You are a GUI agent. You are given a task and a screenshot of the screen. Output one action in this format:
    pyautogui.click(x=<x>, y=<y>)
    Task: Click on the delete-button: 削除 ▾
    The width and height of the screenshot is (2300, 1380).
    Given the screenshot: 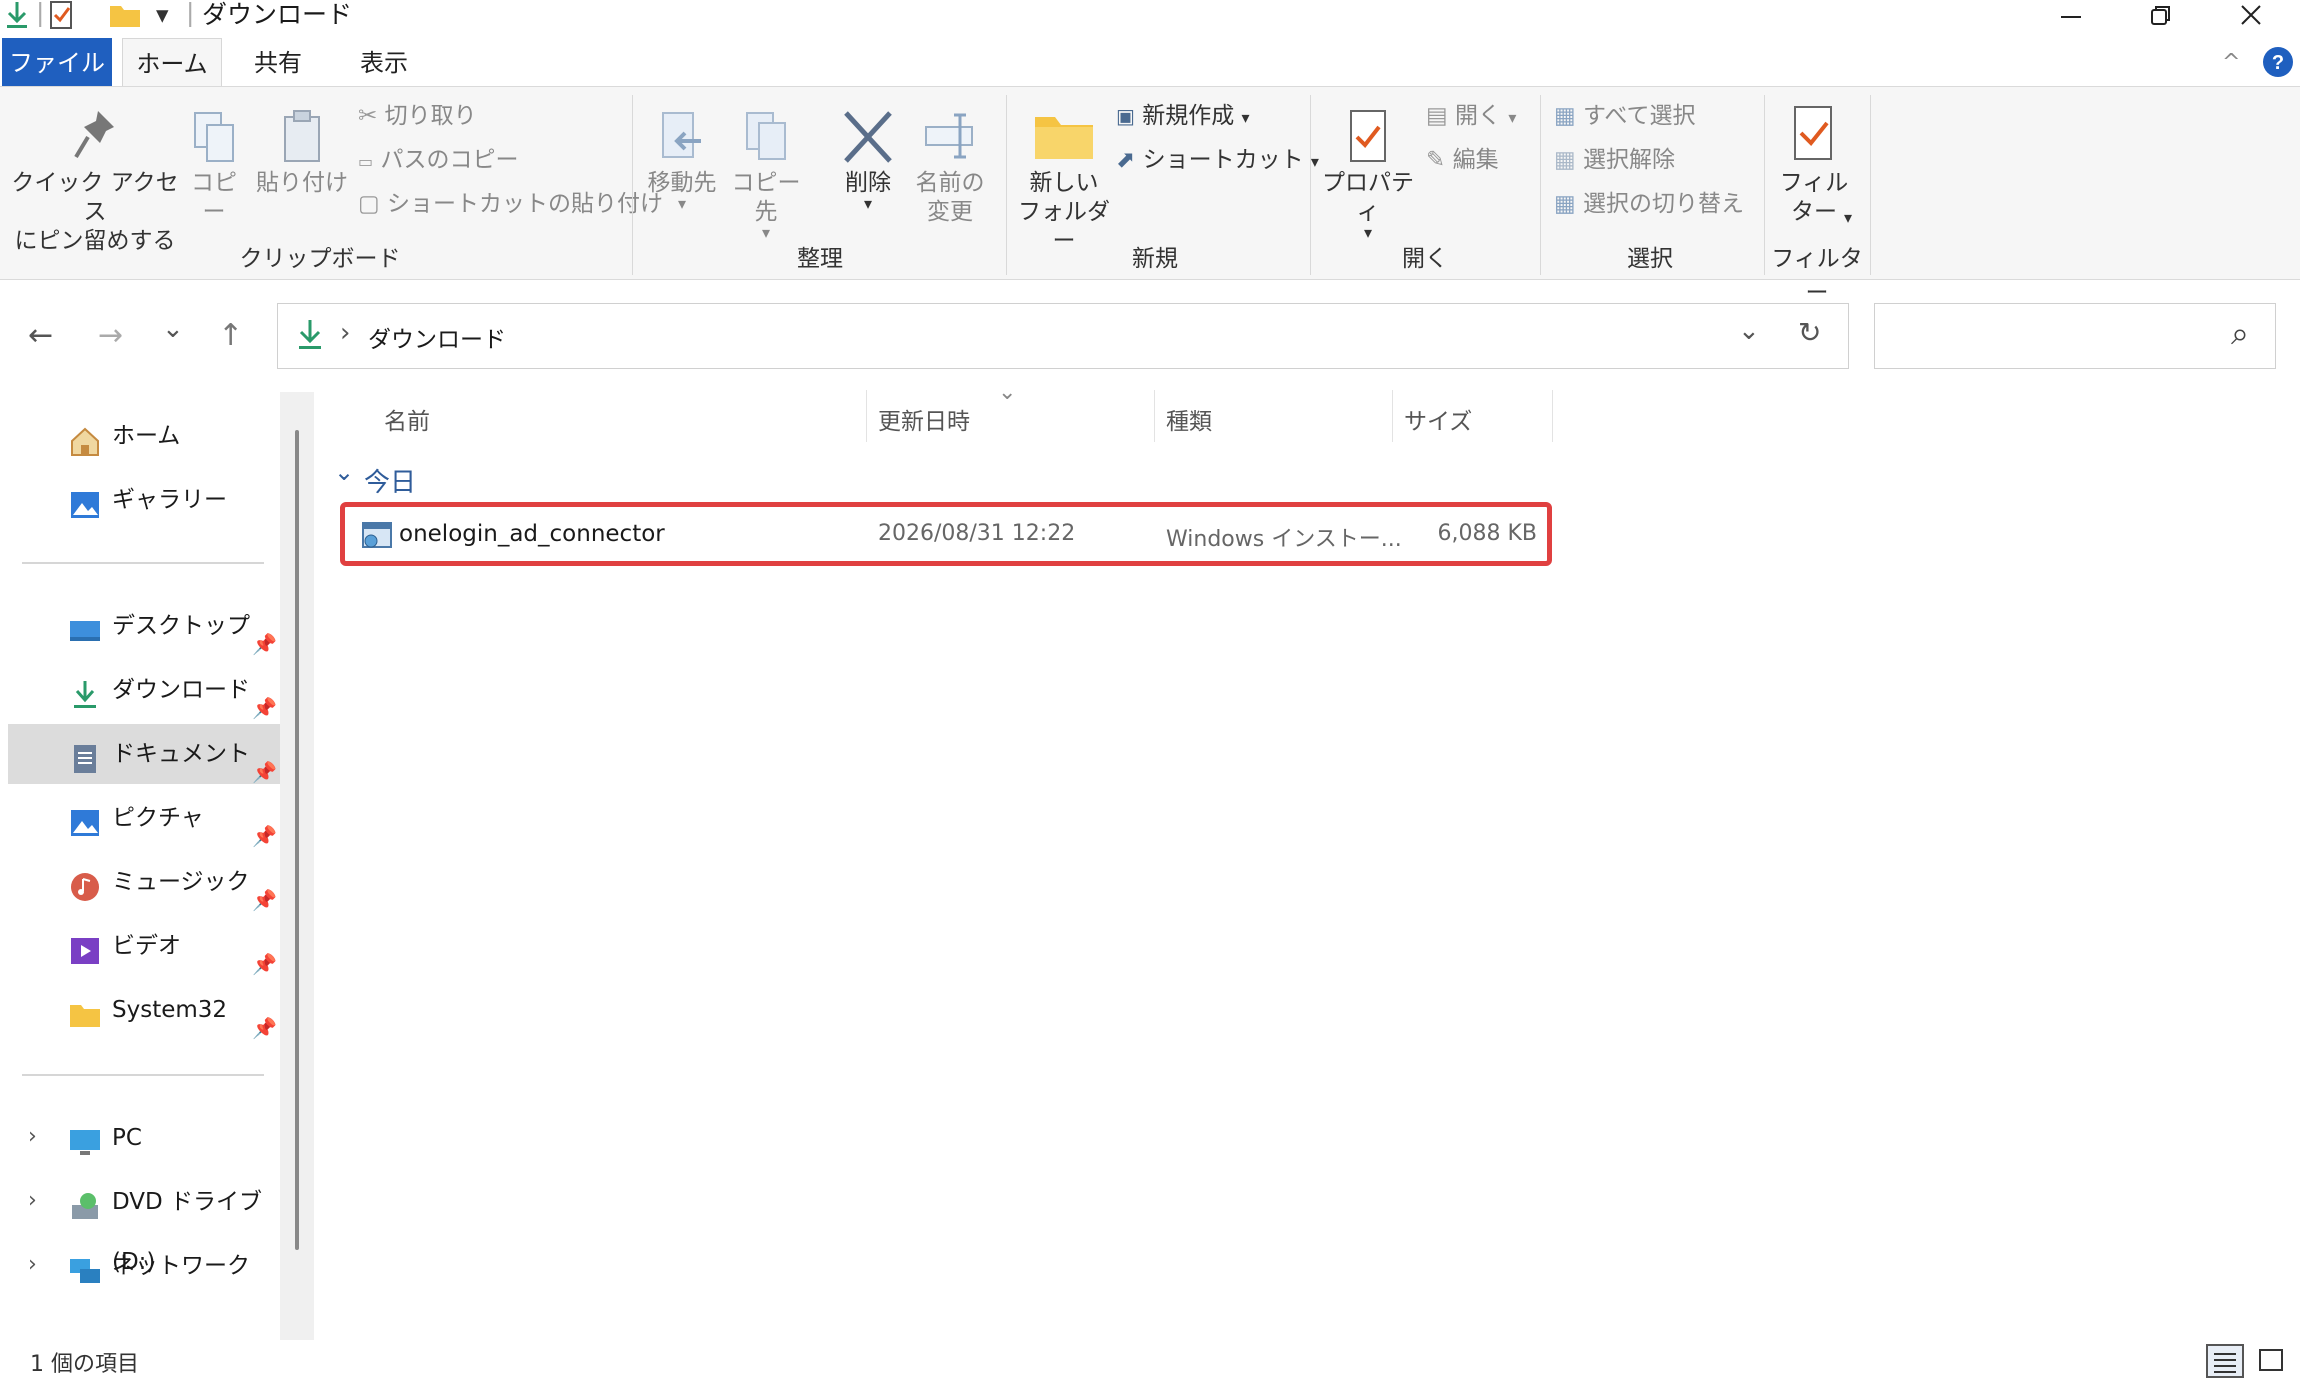 What is the action you would take?
    pyautogui.click(x=868, y=159)
    